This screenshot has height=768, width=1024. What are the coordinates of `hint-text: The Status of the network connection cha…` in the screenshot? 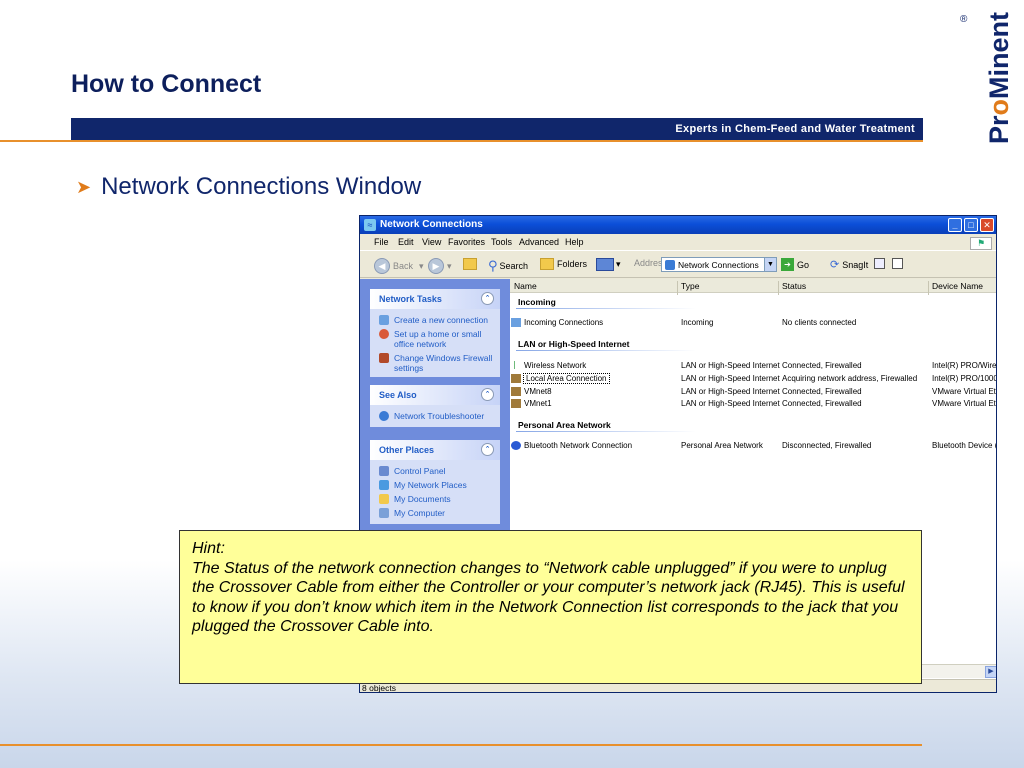 It's located at (548, 597).